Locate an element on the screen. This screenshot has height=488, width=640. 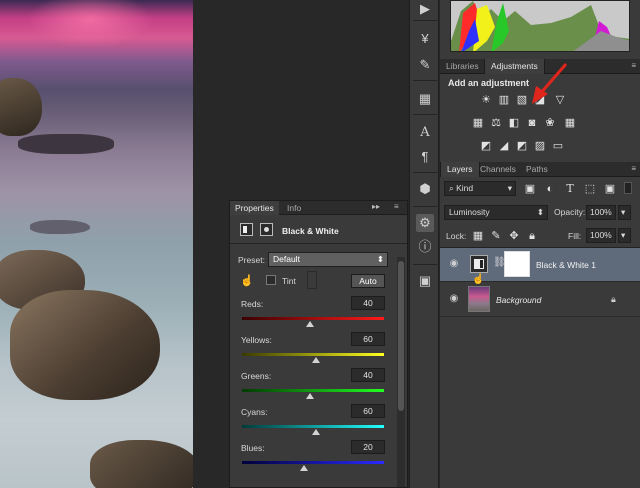
tint-checkbox is located at coordinates (271, 280).